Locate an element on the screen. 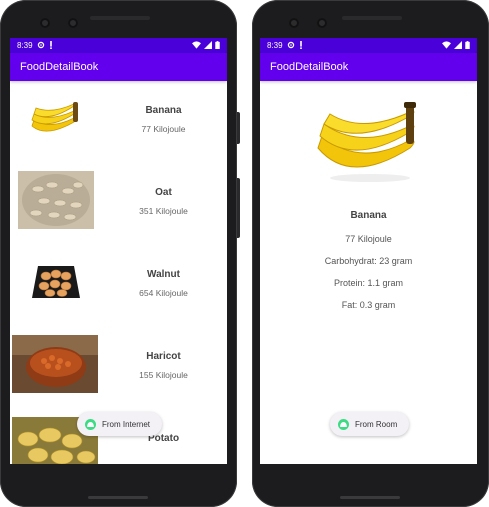 Image resolution: width=489 pixels, height=507 pixels. detail-name: Banana is located at coordinates (368, 215).